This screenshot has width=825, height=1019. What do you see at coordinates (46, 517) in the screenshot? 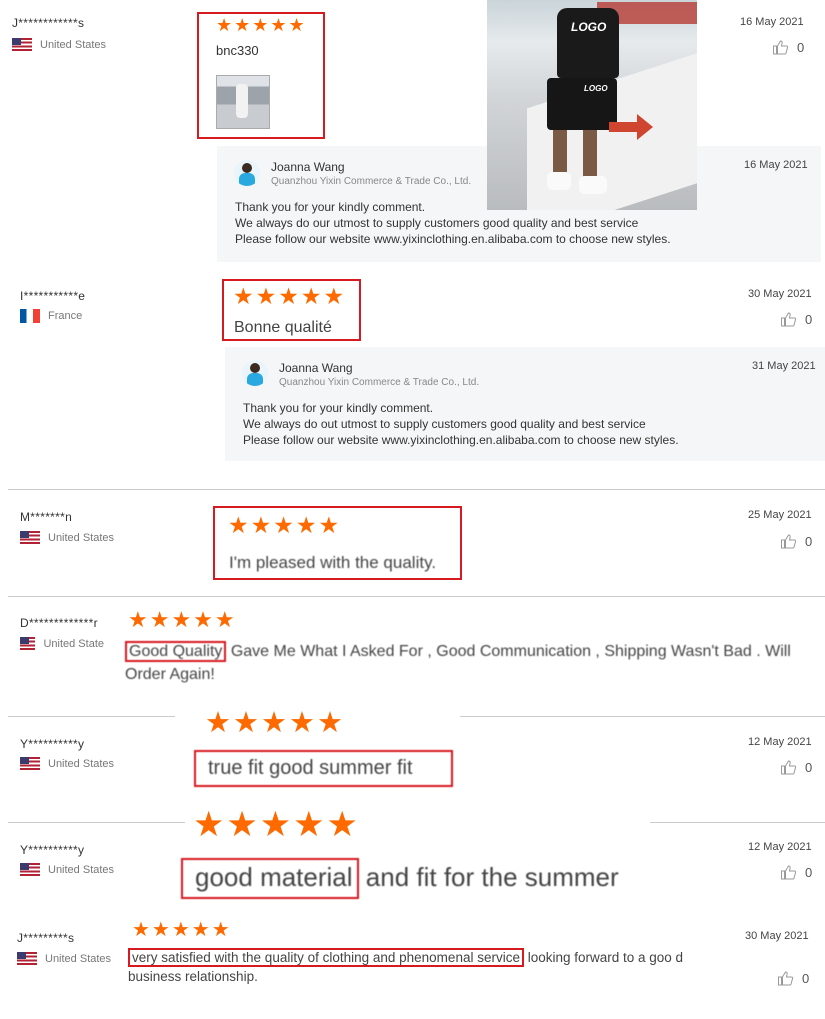
I see `reviewer-name: M*******n` at bounding box center [46, 517].